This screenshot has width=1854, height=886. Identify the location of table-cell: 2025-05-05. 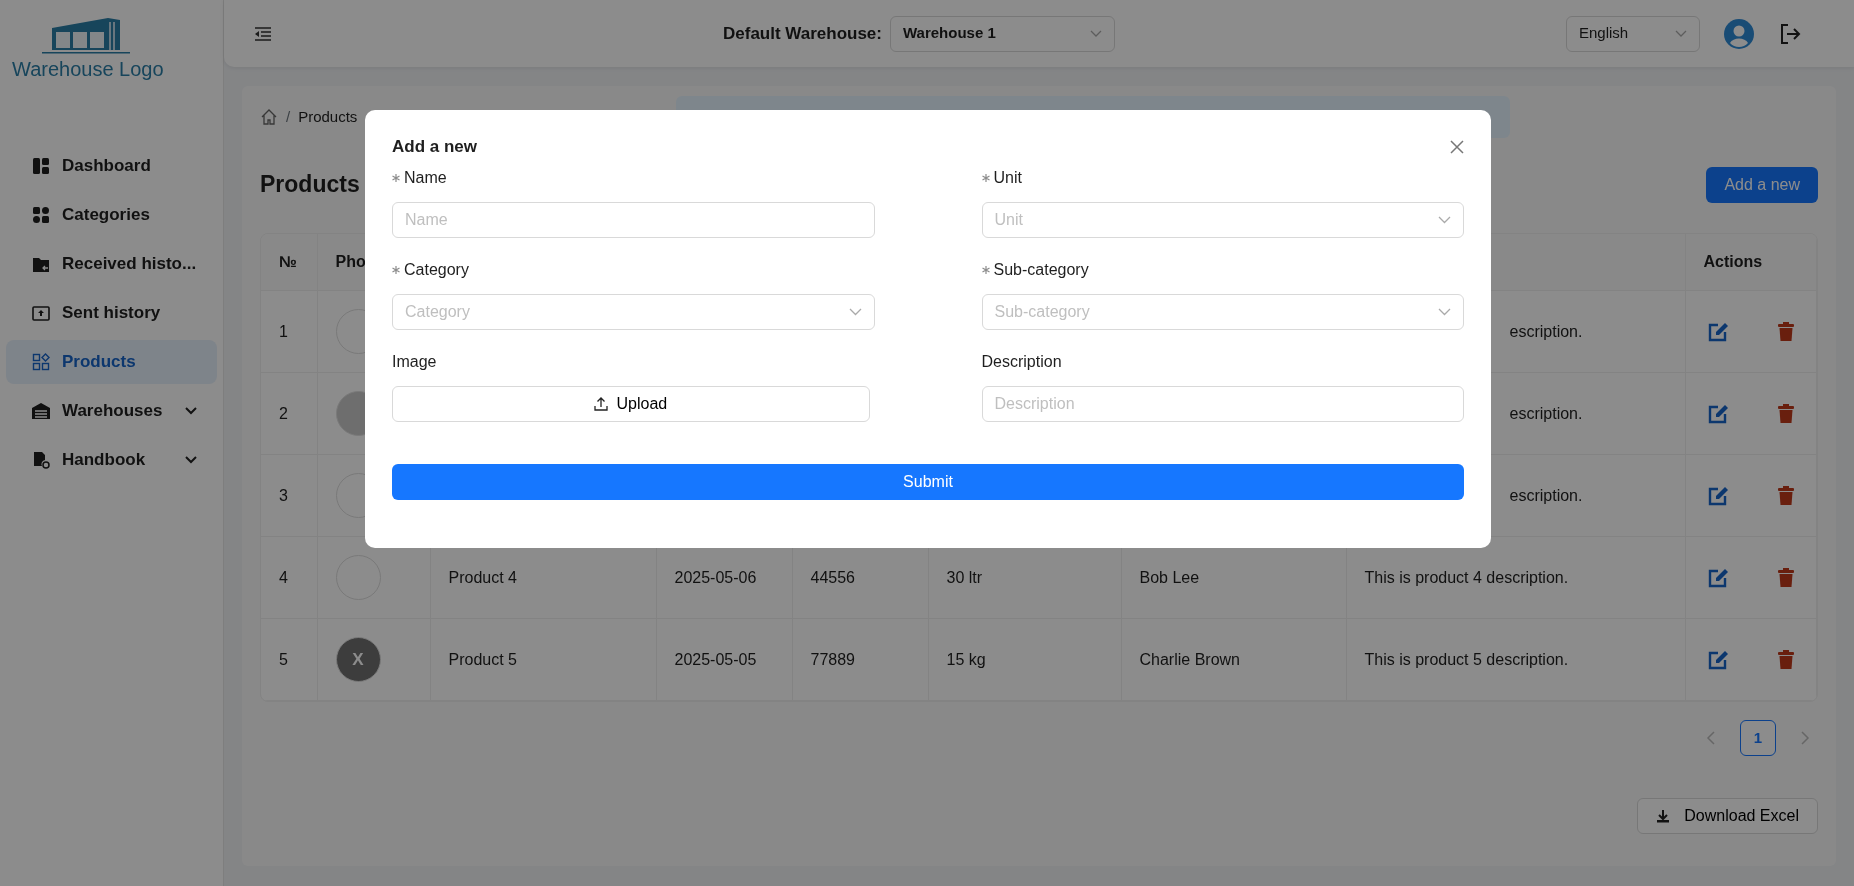
(715, 659).